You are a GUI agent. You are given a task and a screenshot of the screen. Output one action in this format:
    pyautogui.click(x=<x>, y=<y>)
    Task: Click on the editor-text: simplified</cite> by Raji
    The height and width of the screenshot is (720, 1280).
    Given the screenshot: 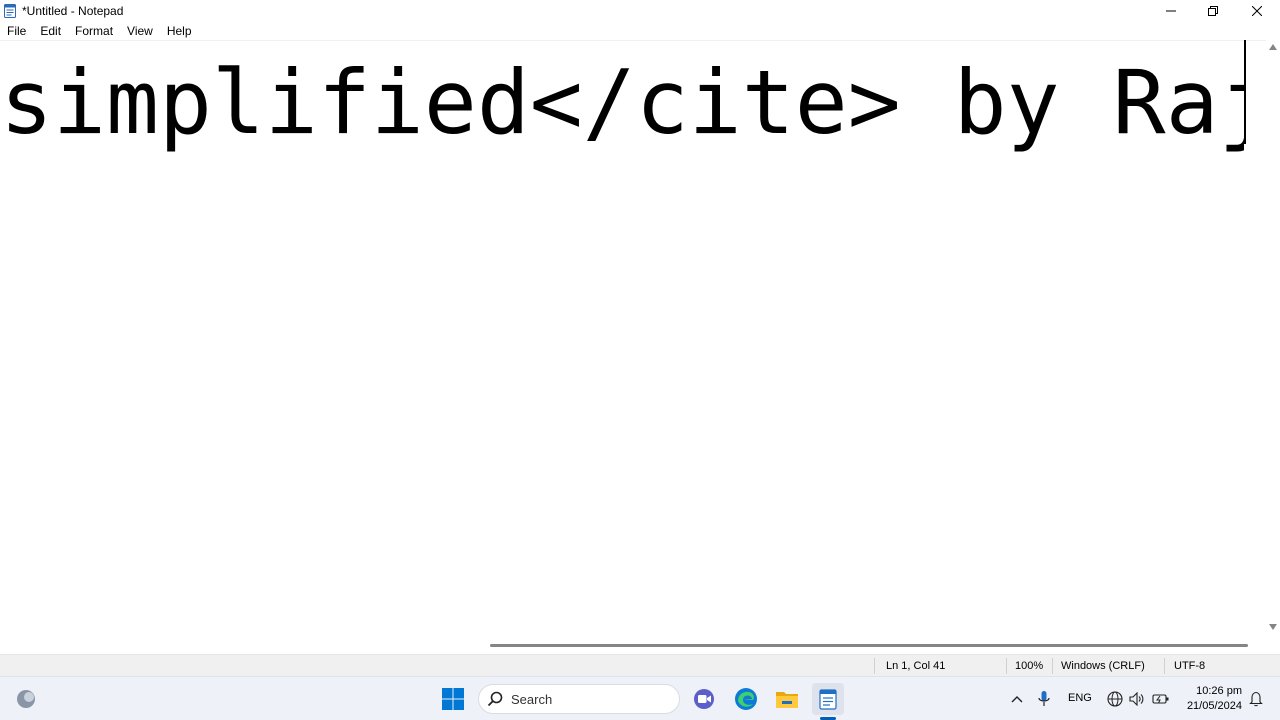 What is the action you would take?
    pyautogui.click(x=622, y=103)
    